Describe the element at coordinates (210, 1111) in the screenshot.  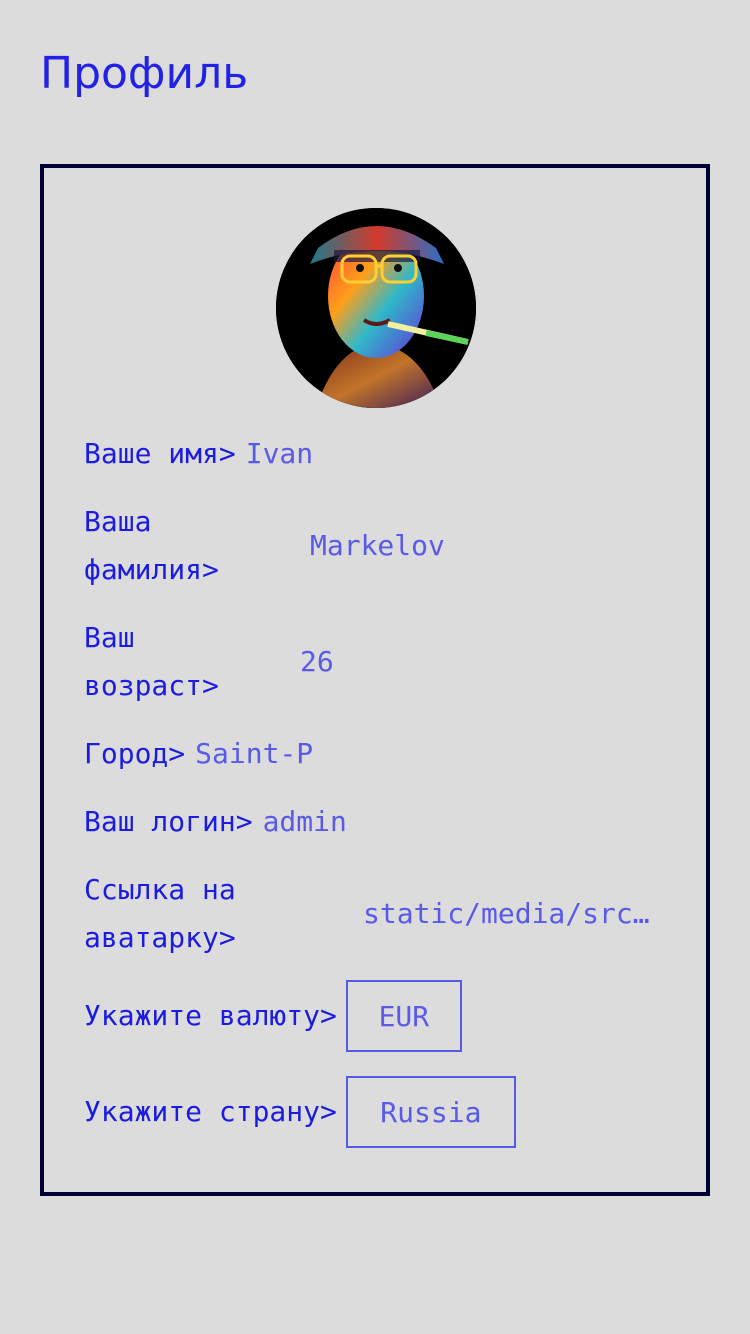
I see `country-label: Укажите страну>` at that location.